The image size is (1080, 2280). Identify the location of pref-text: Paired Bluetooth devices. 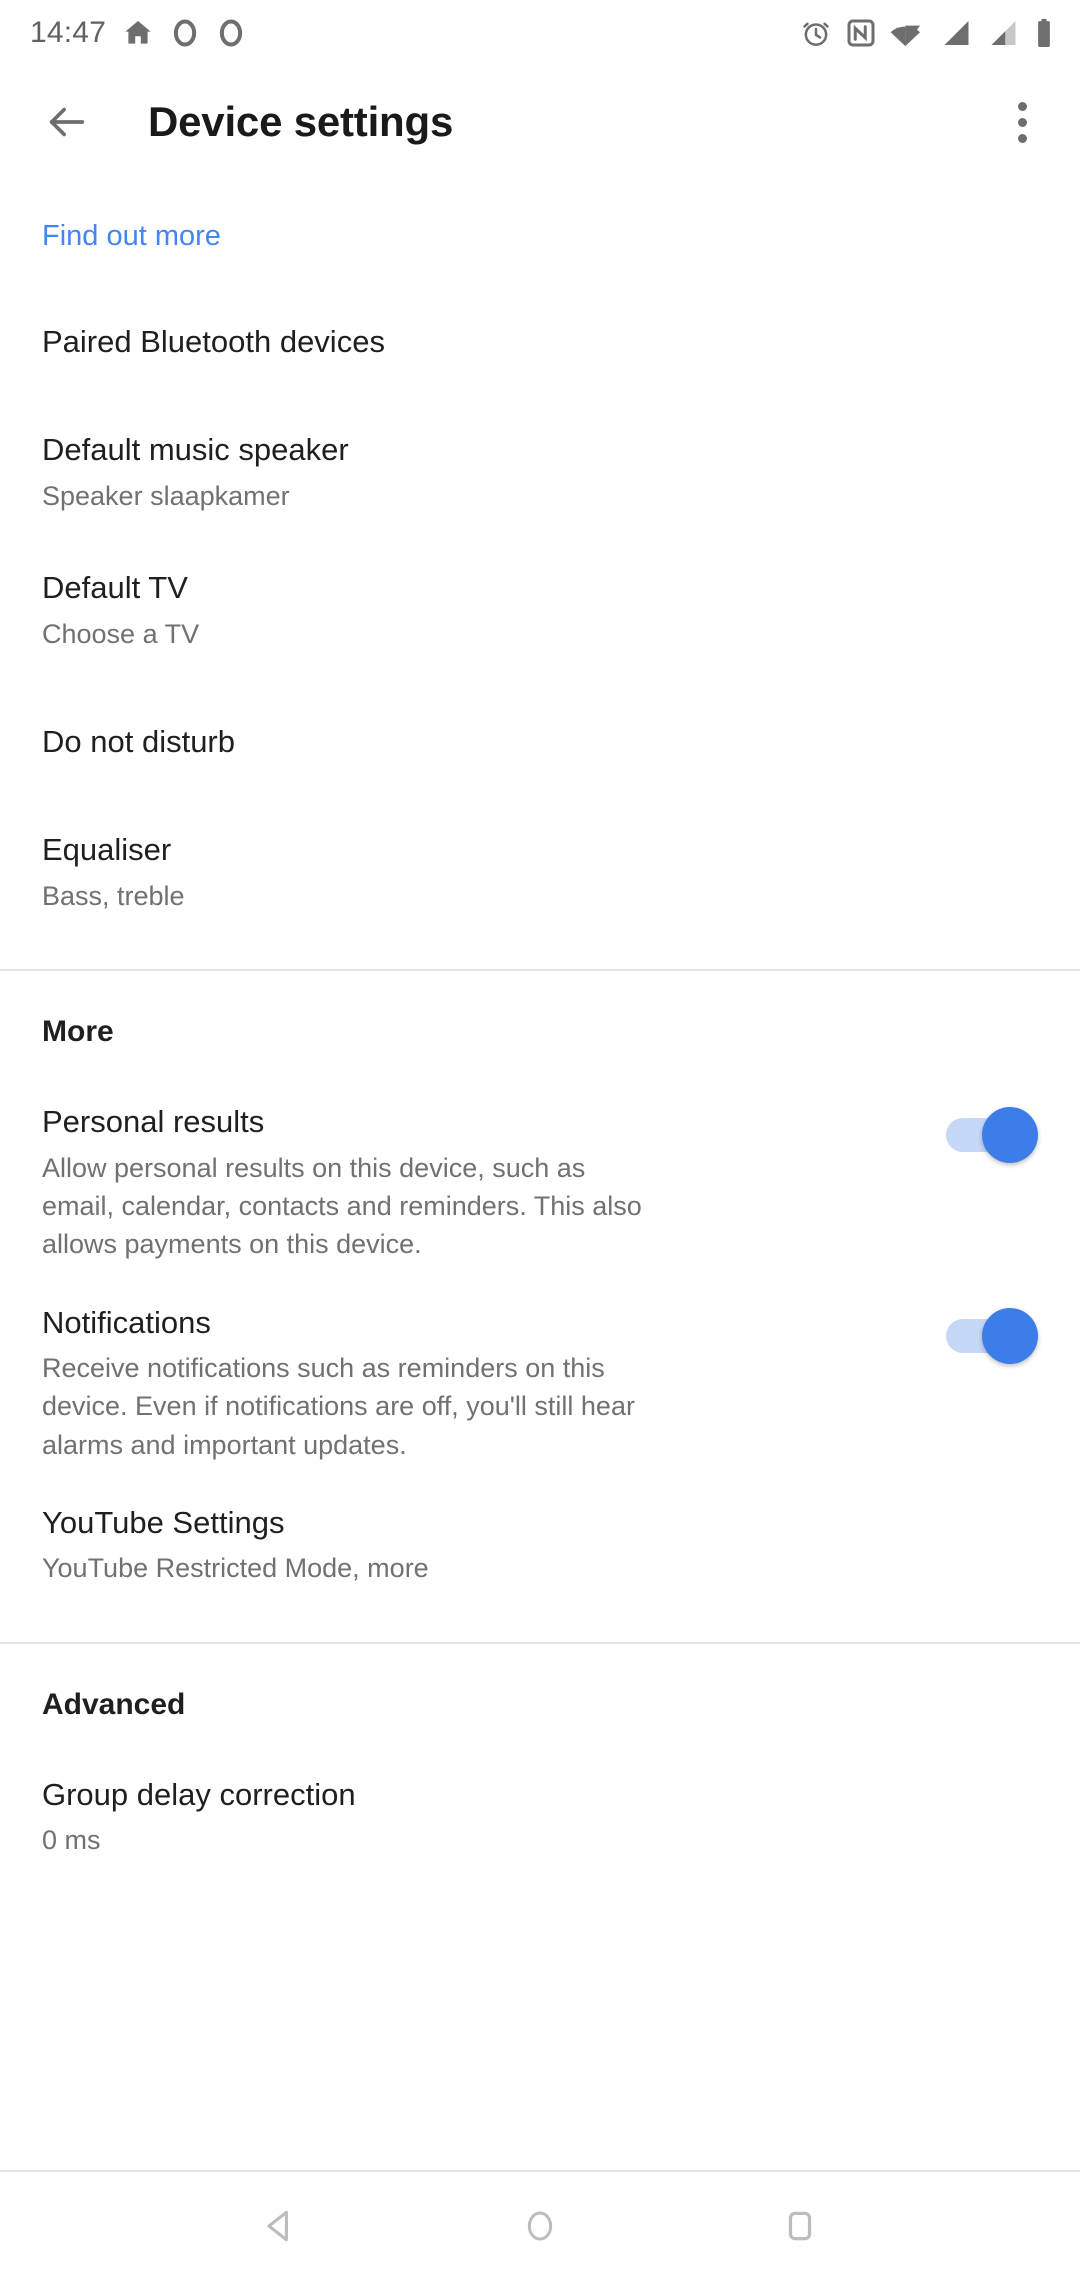
(540, 342).